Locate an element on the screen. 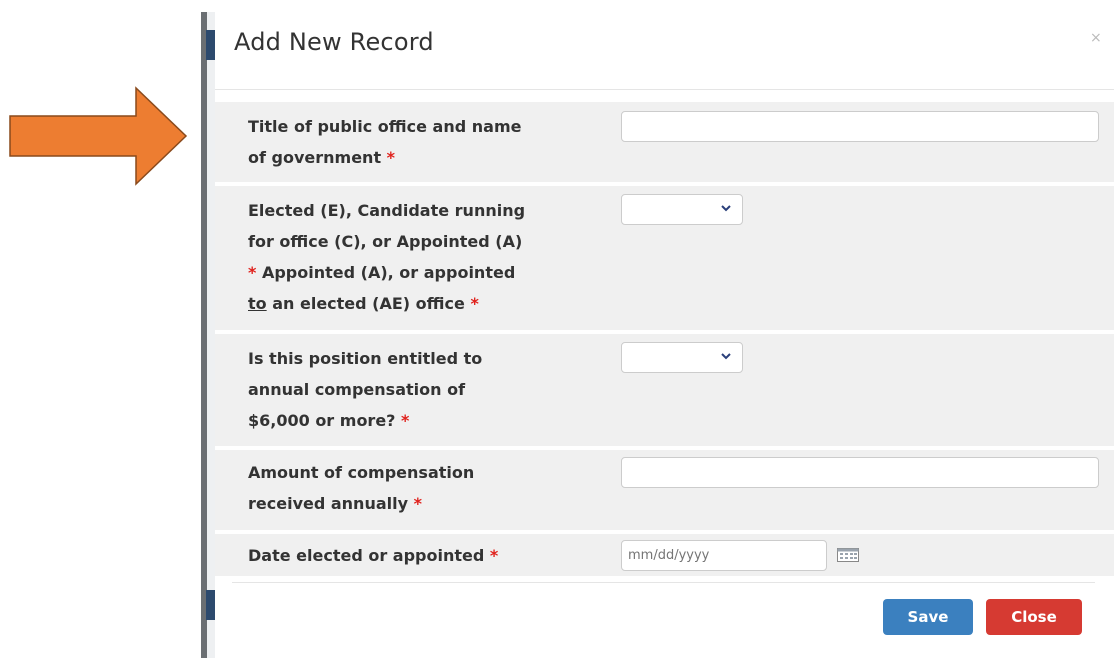  status-field-label-line: Elected (E), Candidate running is located at coordinates (387, 210).